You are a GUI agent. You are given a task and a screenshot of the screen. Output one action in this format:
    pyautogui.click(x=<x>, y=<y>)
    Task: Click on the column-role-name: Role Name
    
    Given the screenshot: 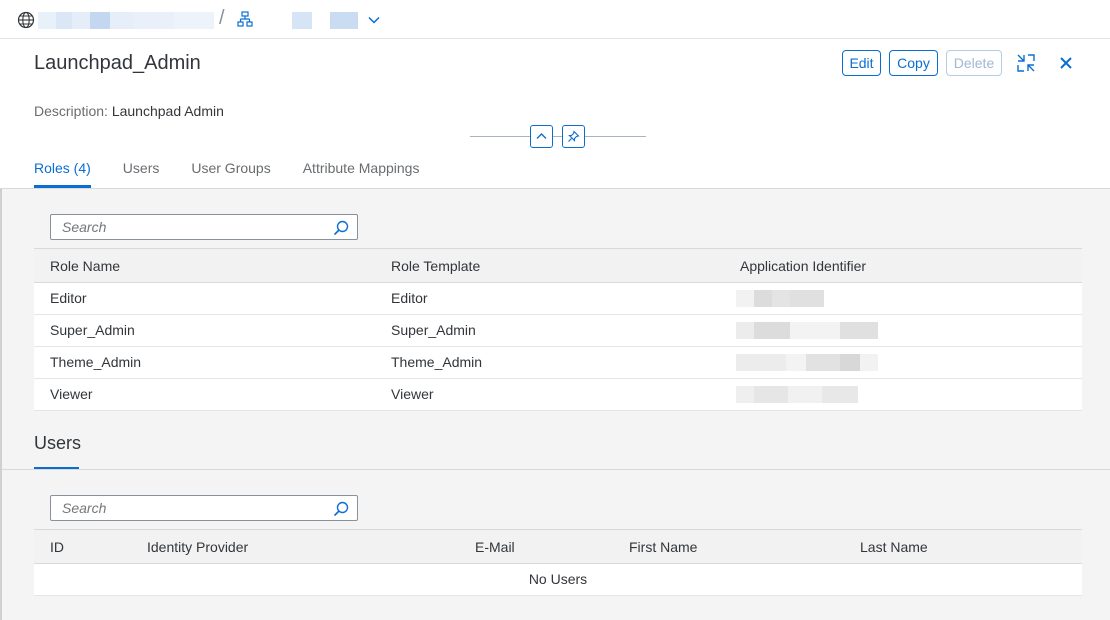 What is the action you would take?
    pyautogui.click(x=85, y=266)
    